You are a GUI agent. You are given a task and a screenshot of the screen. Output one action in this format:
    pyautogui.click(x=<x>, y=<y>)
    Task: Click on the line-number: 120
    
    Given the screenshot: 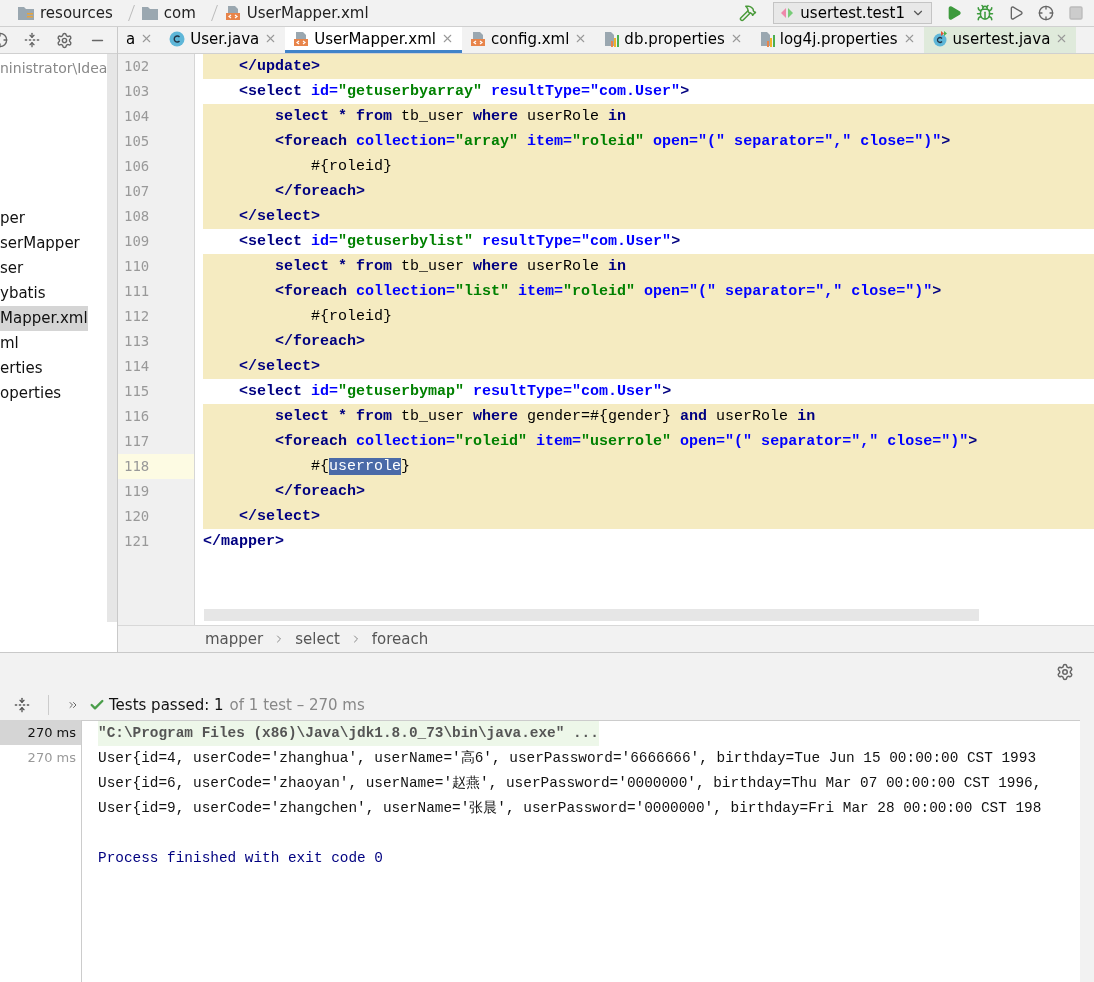 What is the action you would take?
    pyautogui.click(x=137, y=516)
    